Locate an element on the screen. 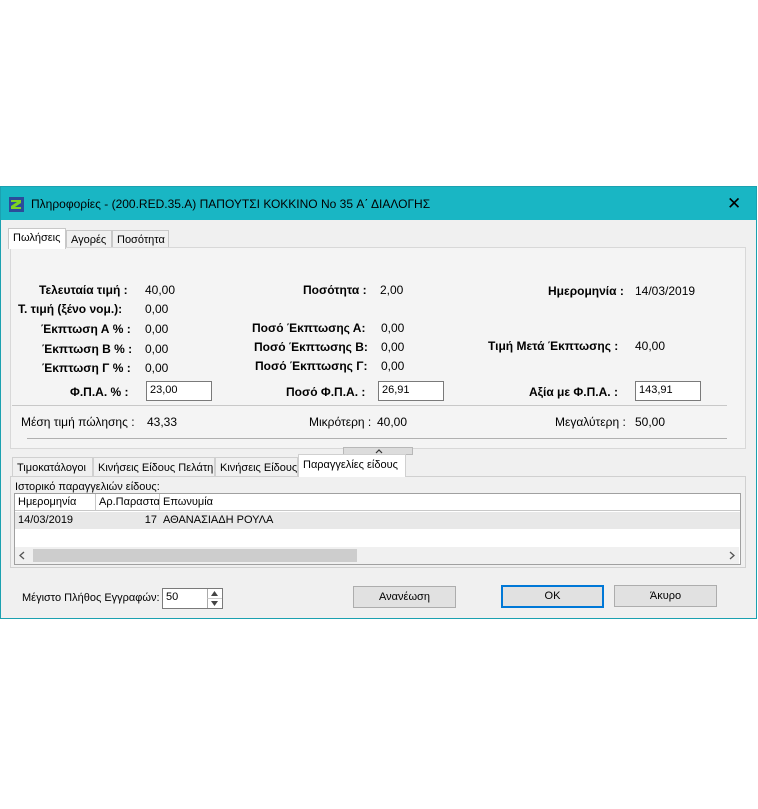  discount-c-label: Έκπτωση Γ % : is located at coordinates (86, 368).